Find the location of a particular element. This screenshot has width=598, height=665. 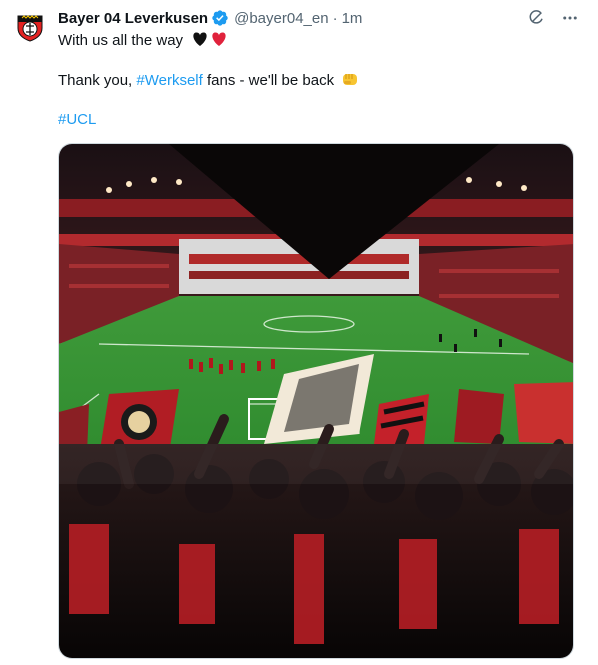

hashtag-ucl-link: #UCL is located at coordinates (77, 119).